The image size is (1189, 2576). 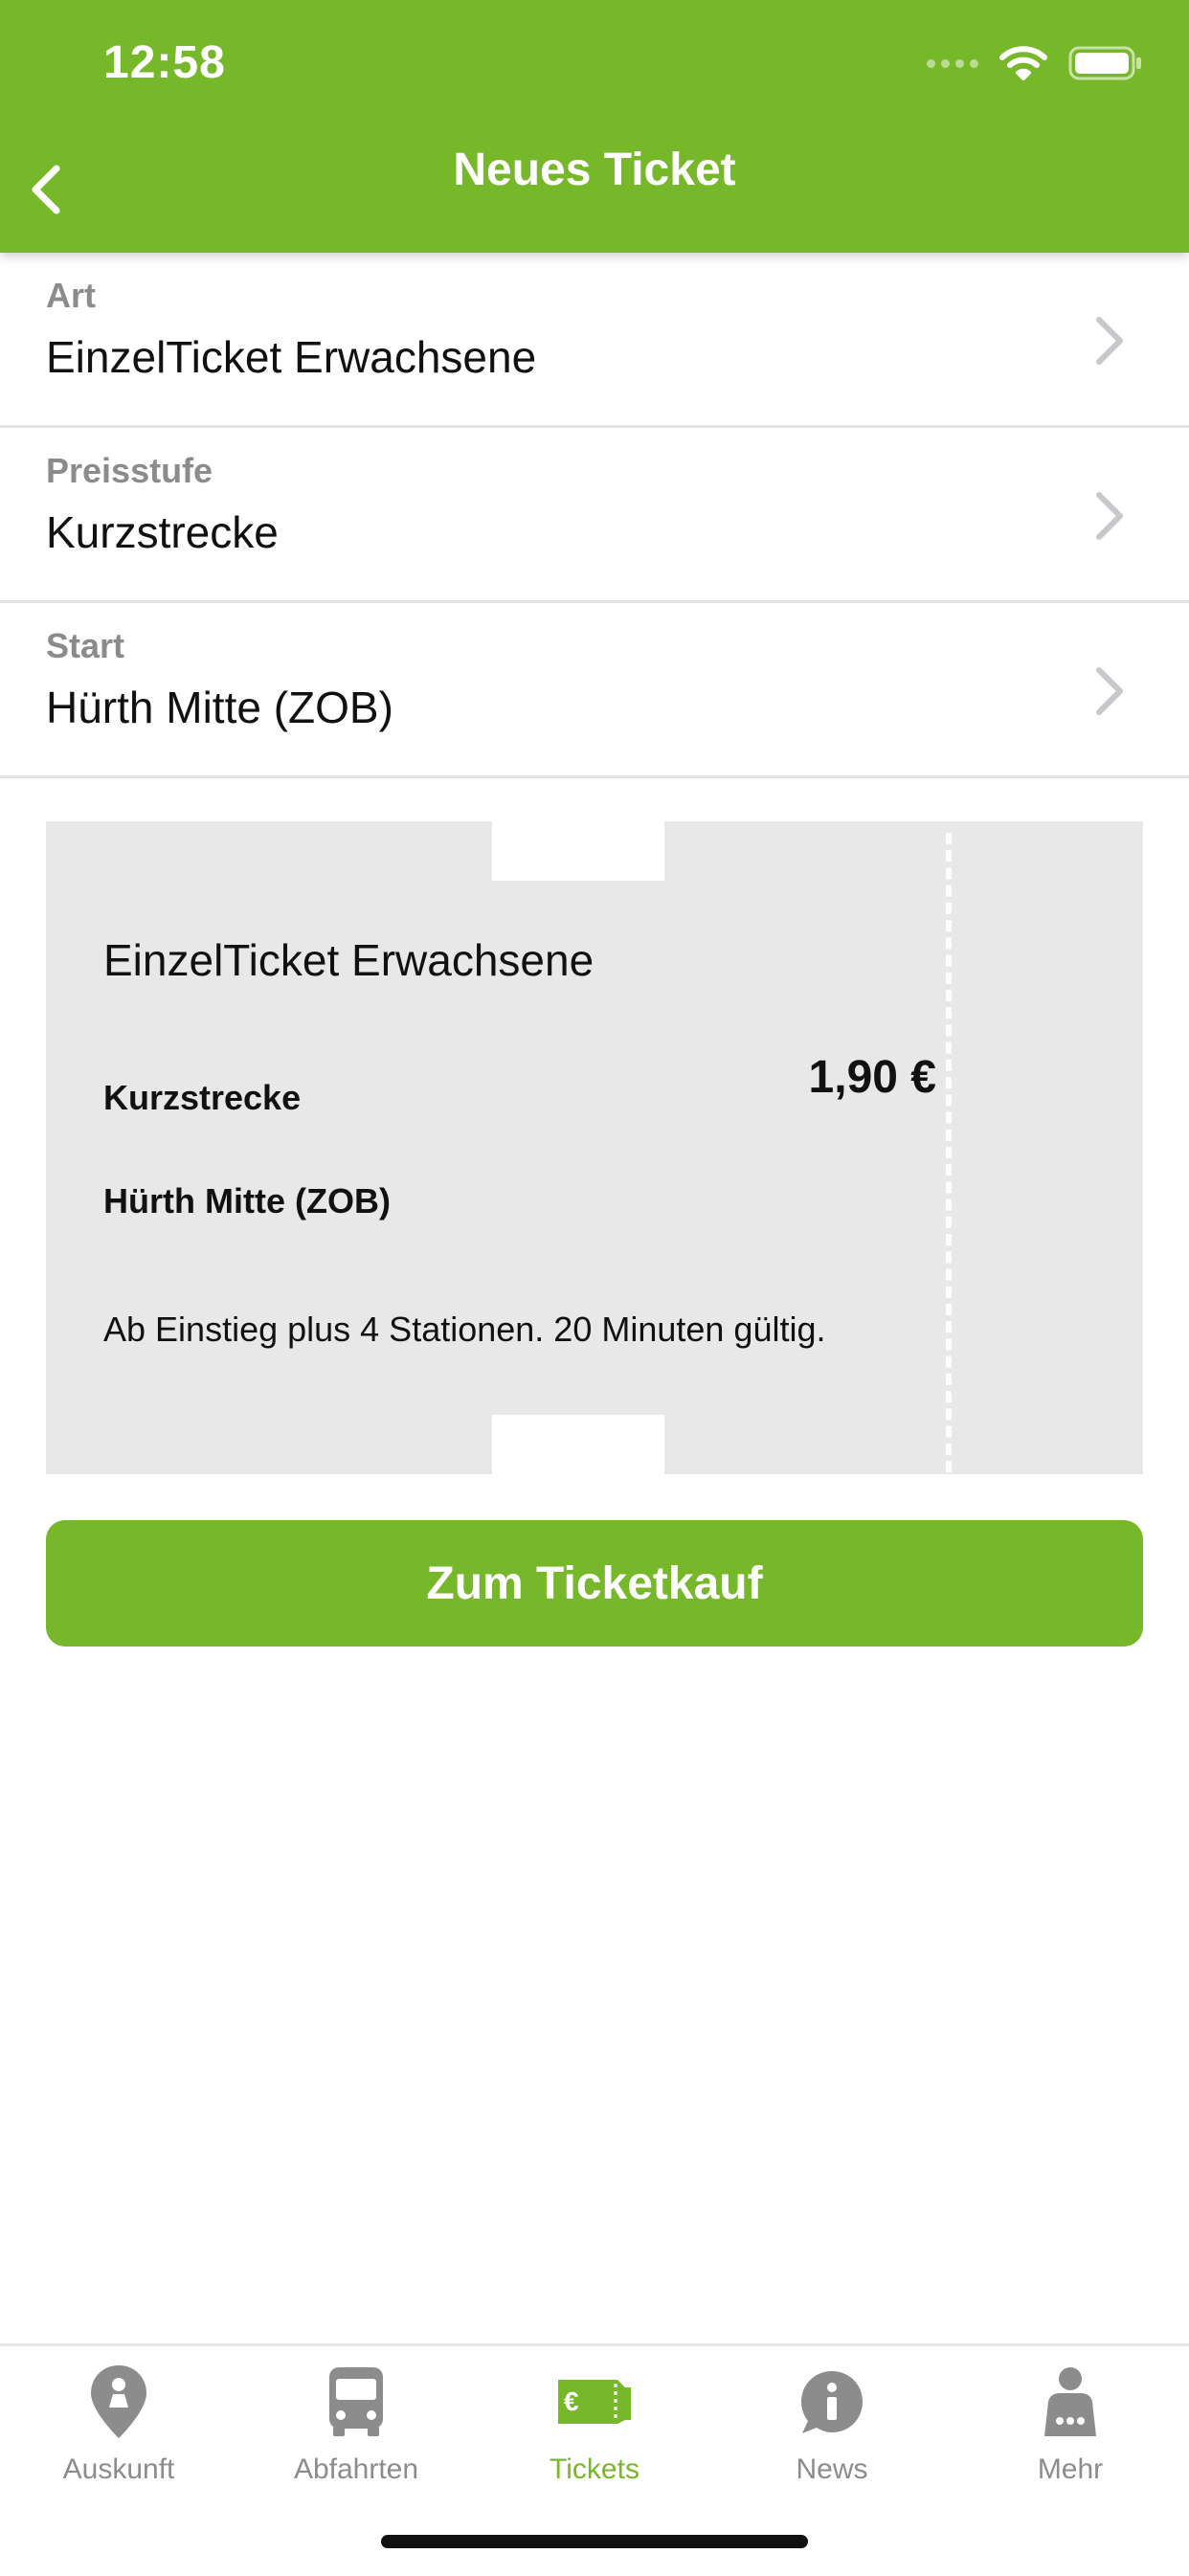 I want to click on row-art: Art EinzelTicket Erwachsene, so click(x=594, y=341).